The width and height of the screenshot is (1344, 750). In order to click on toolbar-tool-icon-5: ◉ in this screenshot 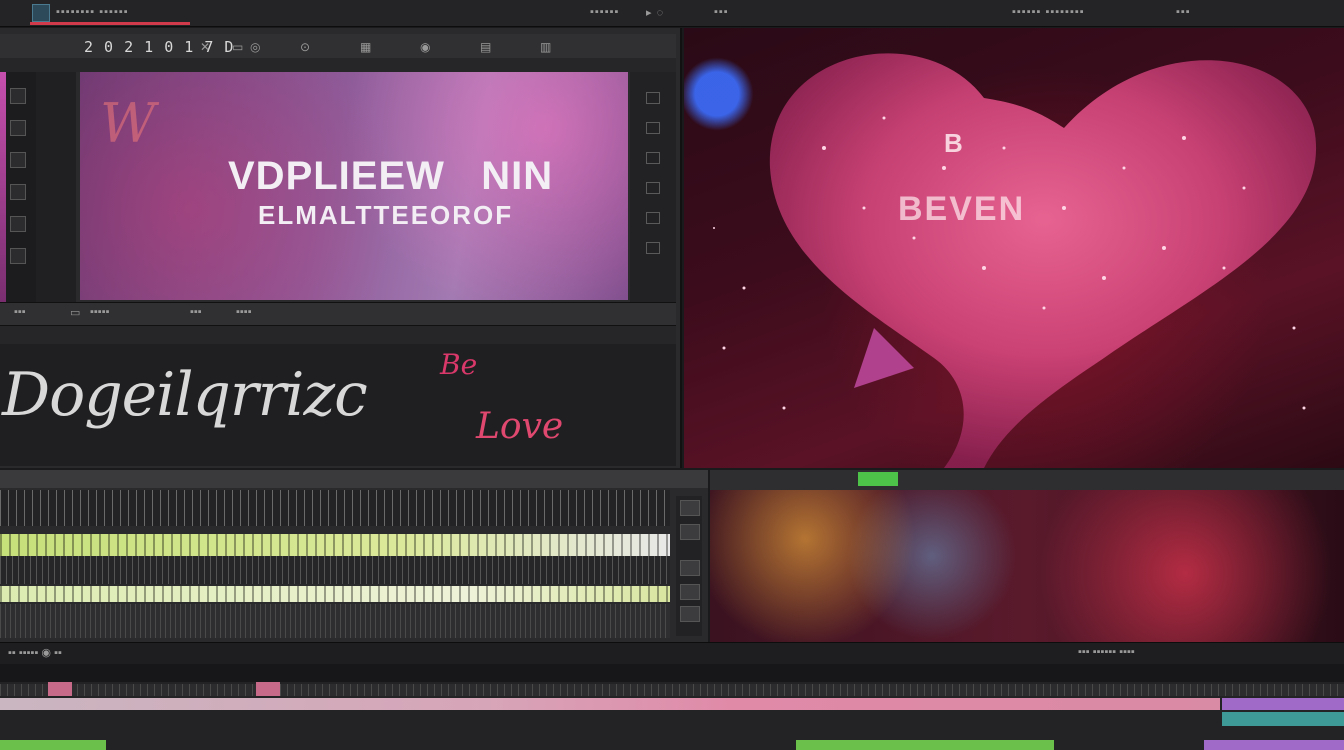, I will do `click(425, 47)`.